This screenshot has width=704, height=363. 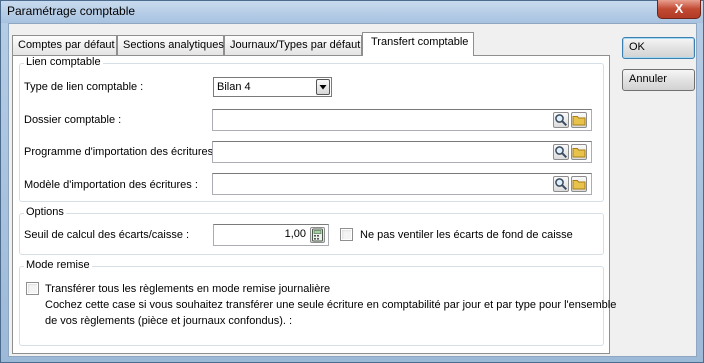 What do you see at coordinates (352, 11) in the screenshot?
I see `title-bar: Paramétrage comptable X` at bounding box center [352, 11].